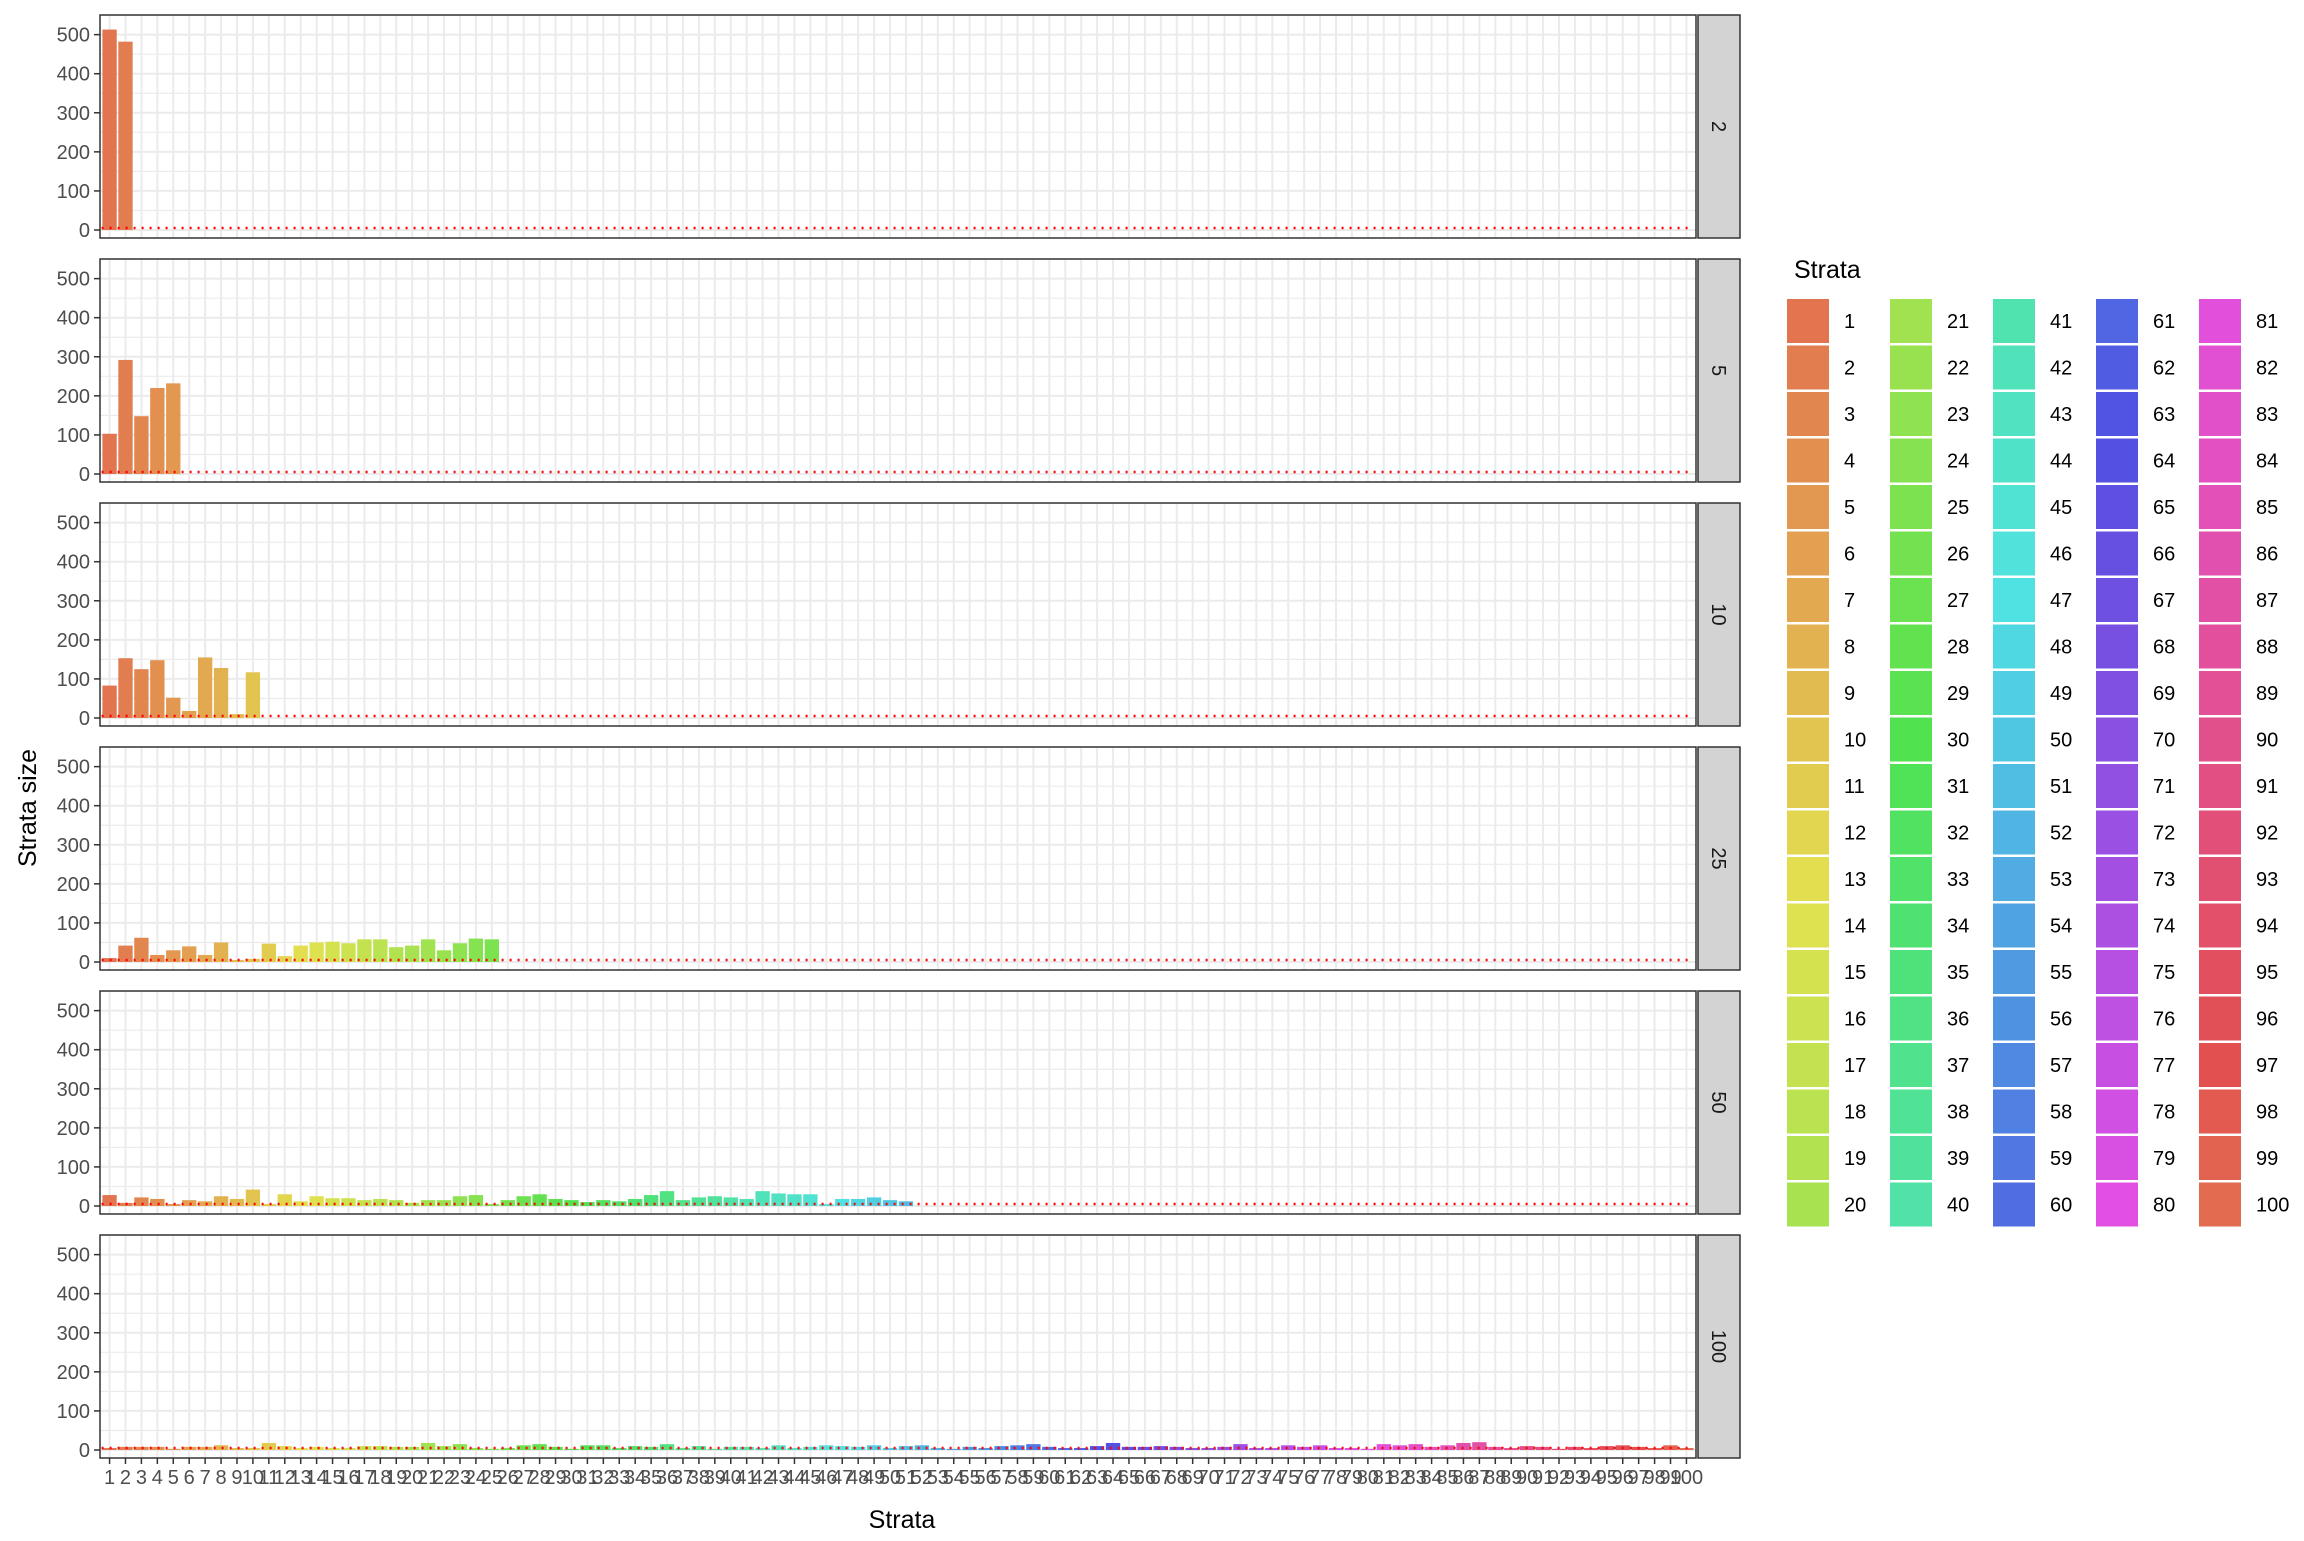  What do you see at coordinates (1825, 1065) in the screenshot?
I see `legend-item-17: 17` at bounding box center [1825, 1065].